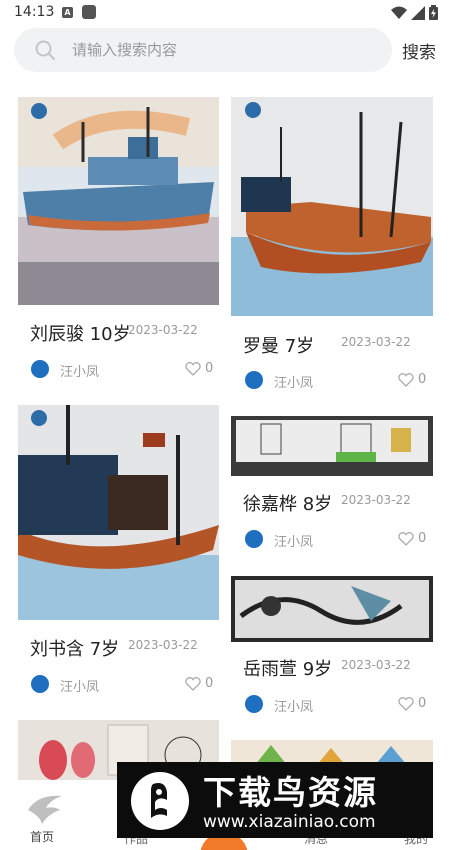 This screenshot has width=450, height=850. What do you see at coordinates (67, 12) in the screenshot?
I see `notification-a-icon: A` at bounding box center [67, 12].